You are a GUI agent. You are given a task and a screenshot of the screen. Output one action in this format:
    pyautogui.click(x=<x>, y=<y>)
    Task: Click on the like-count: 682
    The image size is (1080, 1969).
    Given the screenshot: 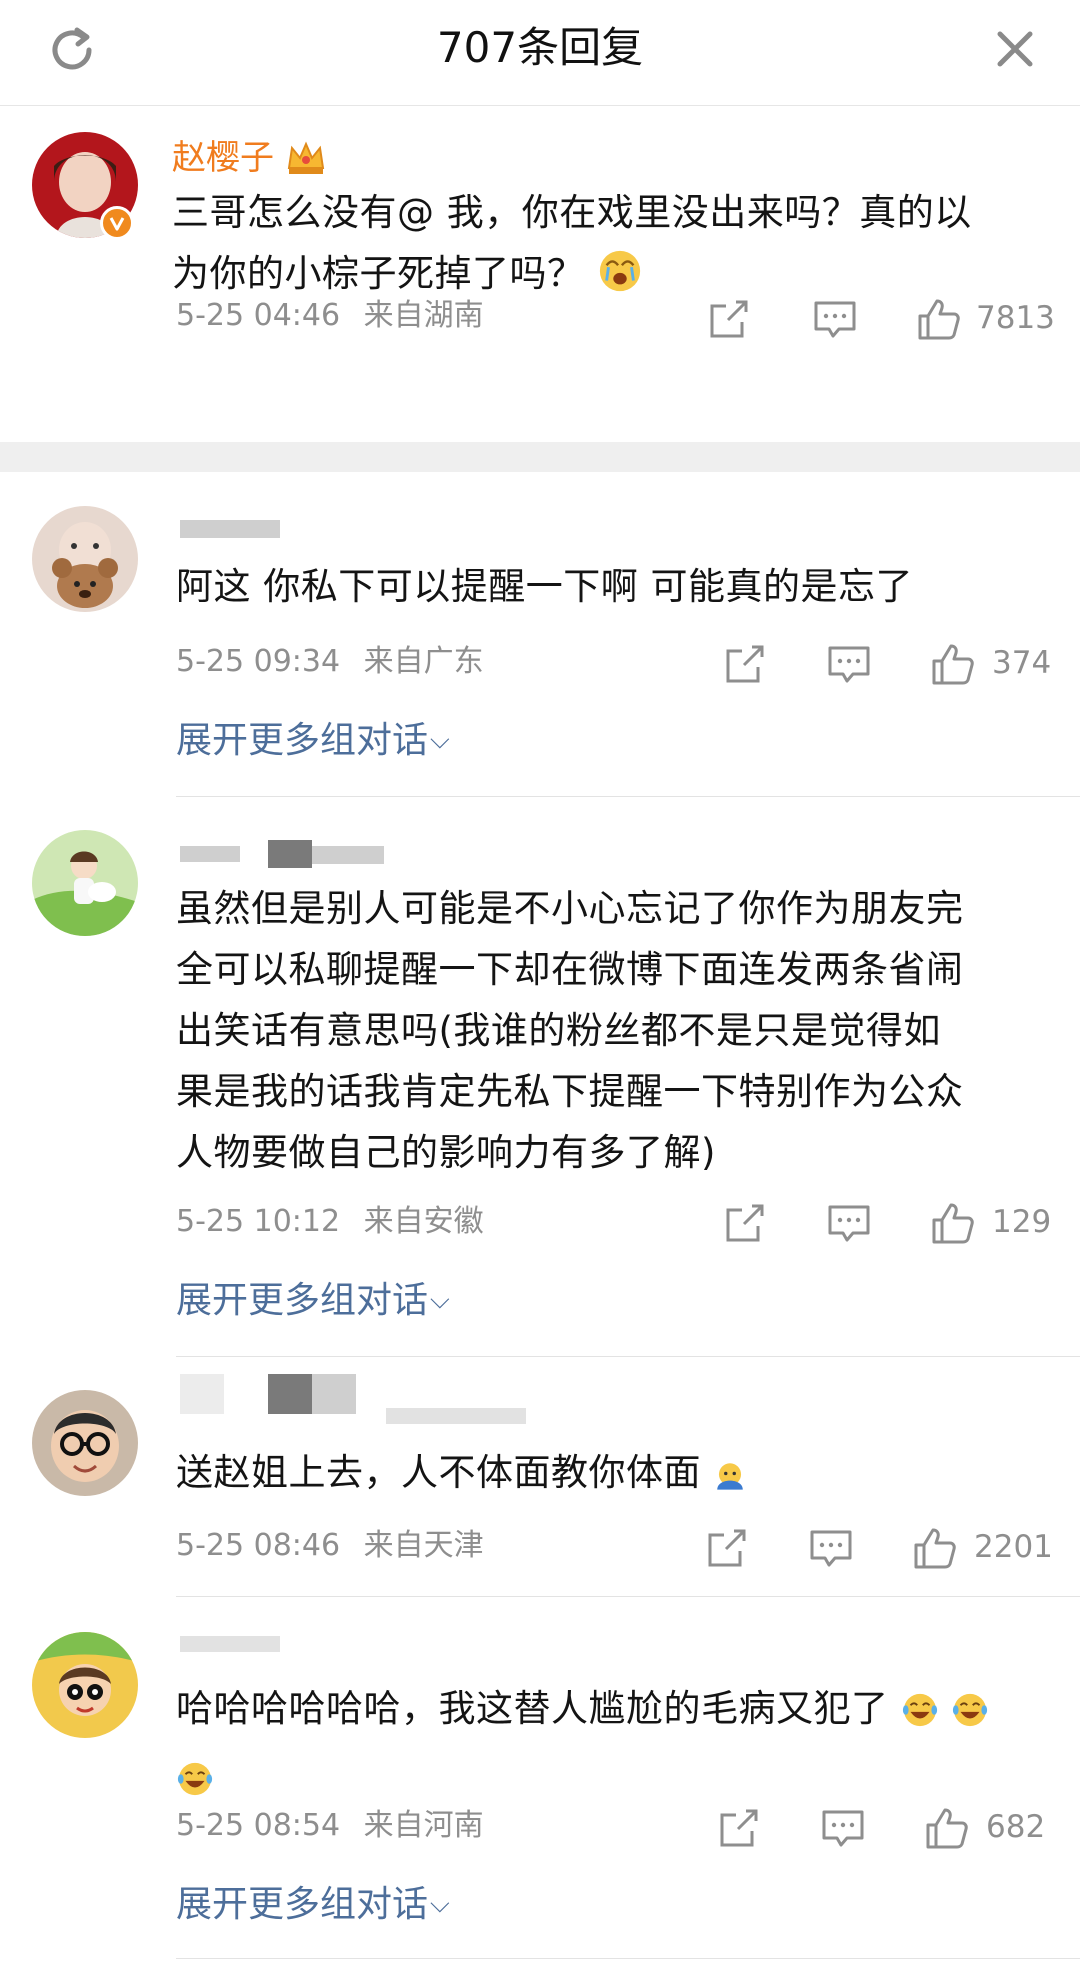 What is the action you would take?
    pyautogui.click(x=1016, y=1827)
    